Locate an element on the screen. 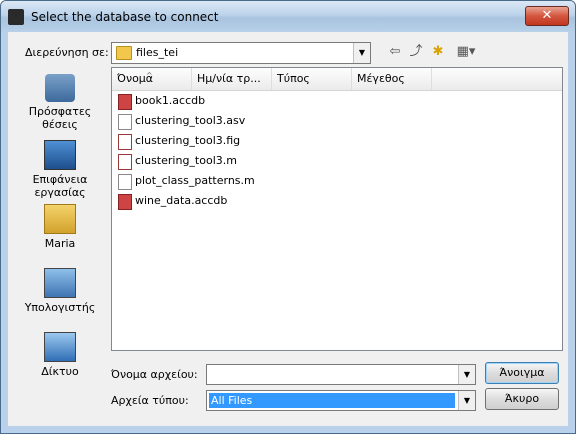 Image resolution: width=576 pixels, height=434 pixels. look-in-combobox: files_tei ▼ is located at coordinates (241, 53).